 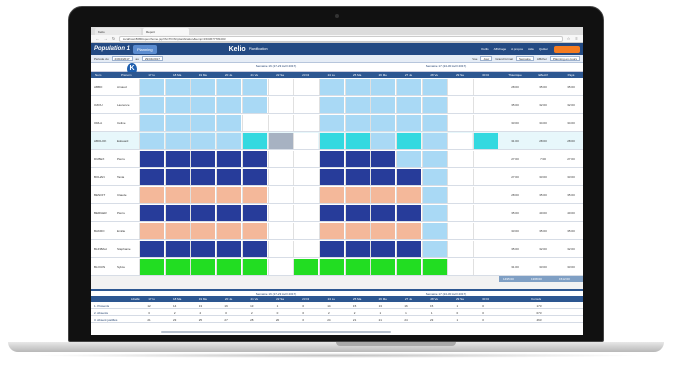 I want to click on table-row: DUBEX Pierre 27:00 7:00 27:00, so click(x=337, y=159).